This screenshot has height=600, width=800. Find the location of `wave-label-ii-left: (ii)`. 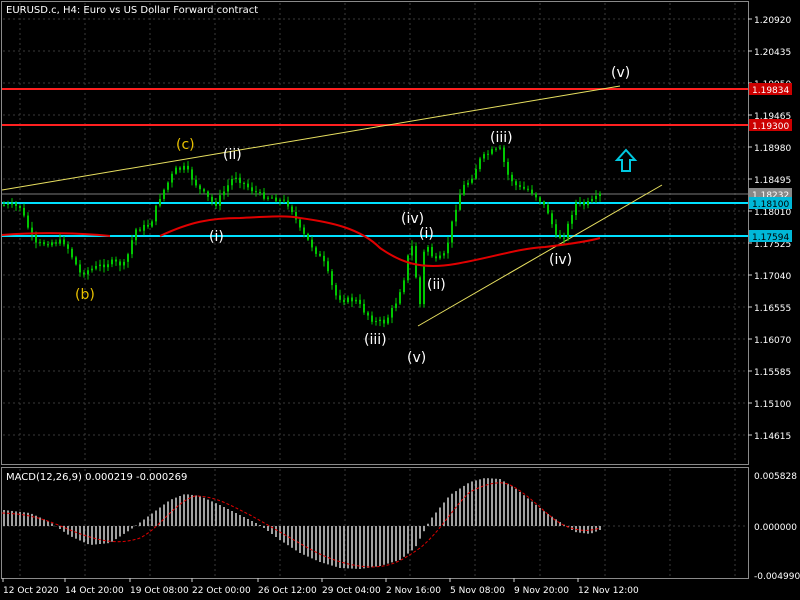

wave-label-ii-left: (ii) is located at coordinates (232, 155).